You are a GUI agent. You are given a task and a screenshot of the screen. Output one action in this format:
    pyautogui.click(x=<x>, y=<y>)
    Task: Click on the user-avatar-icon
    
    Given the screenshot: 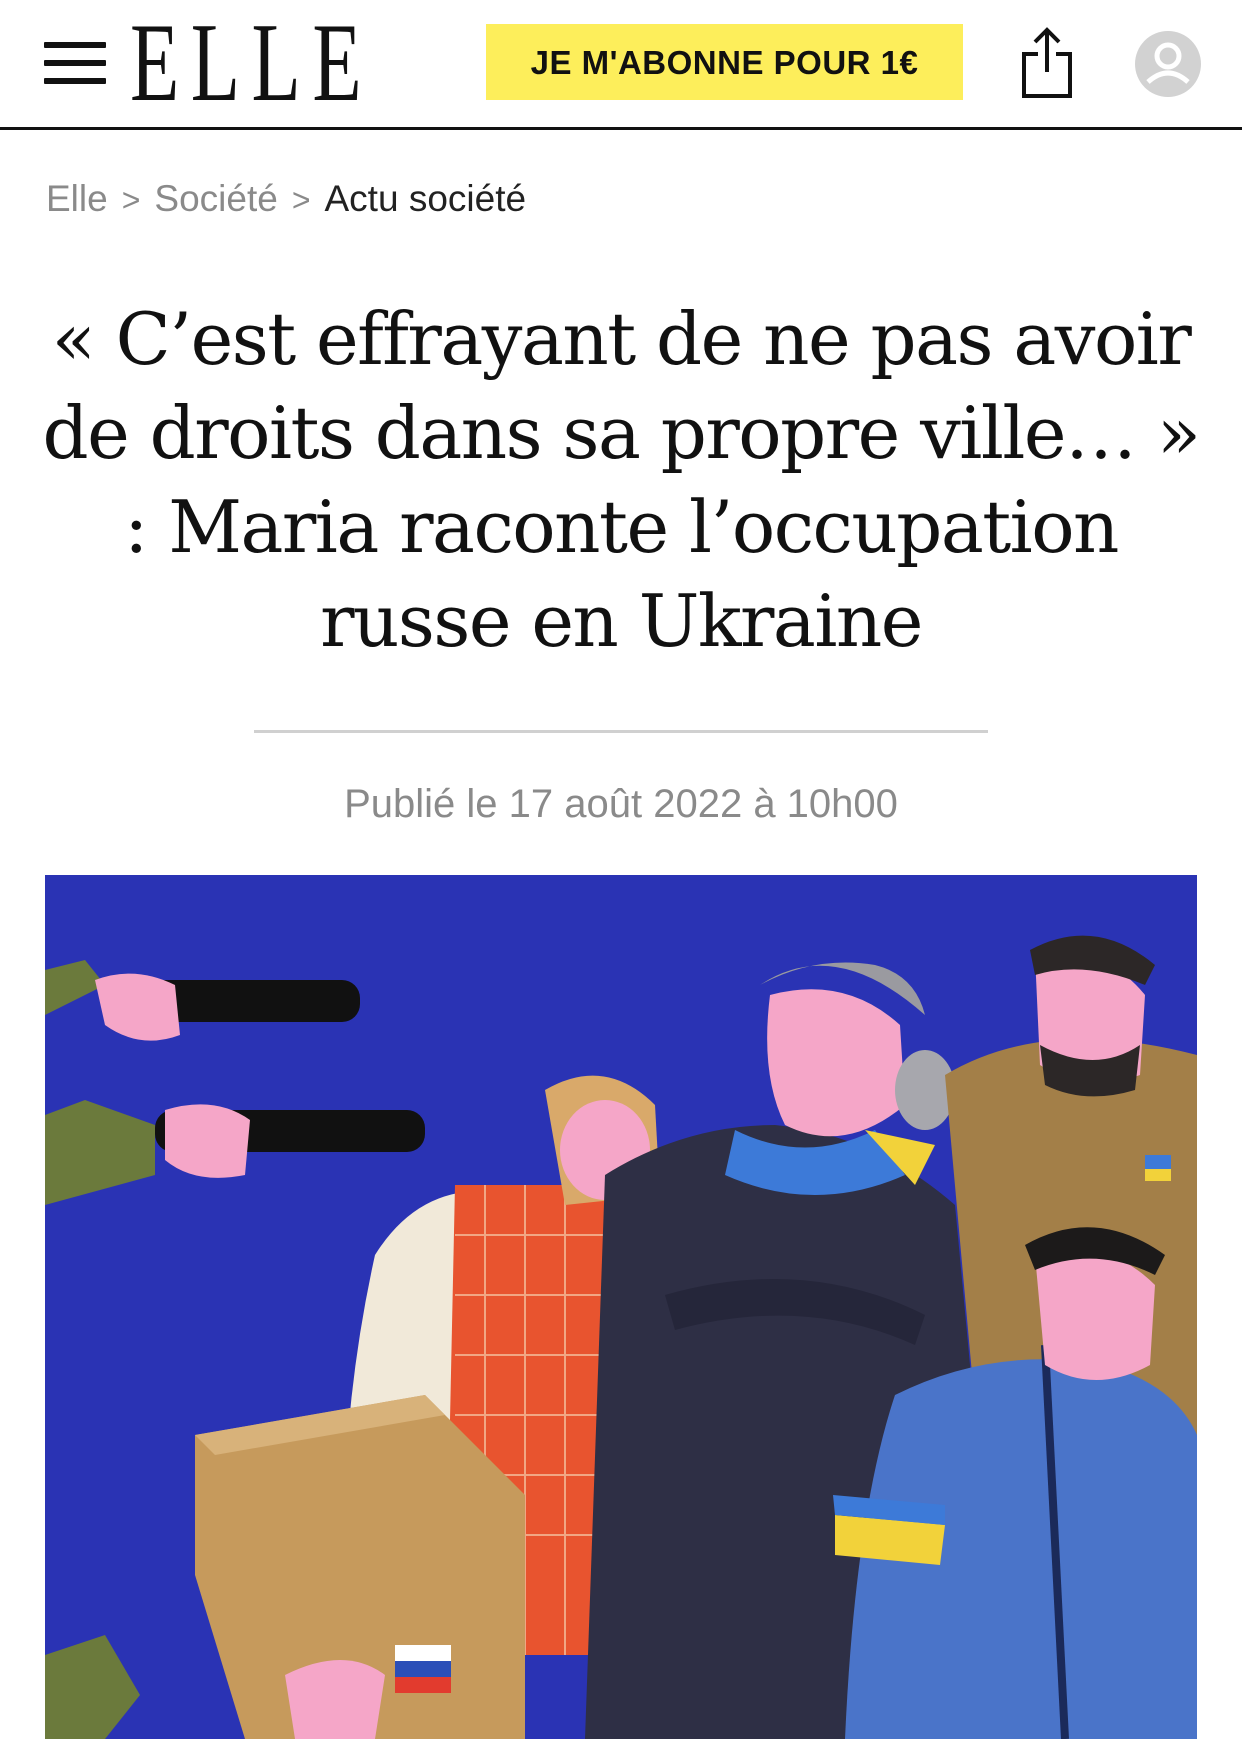 What is the action you would take?
    pyautogui.click(x=1168, y=64)
    